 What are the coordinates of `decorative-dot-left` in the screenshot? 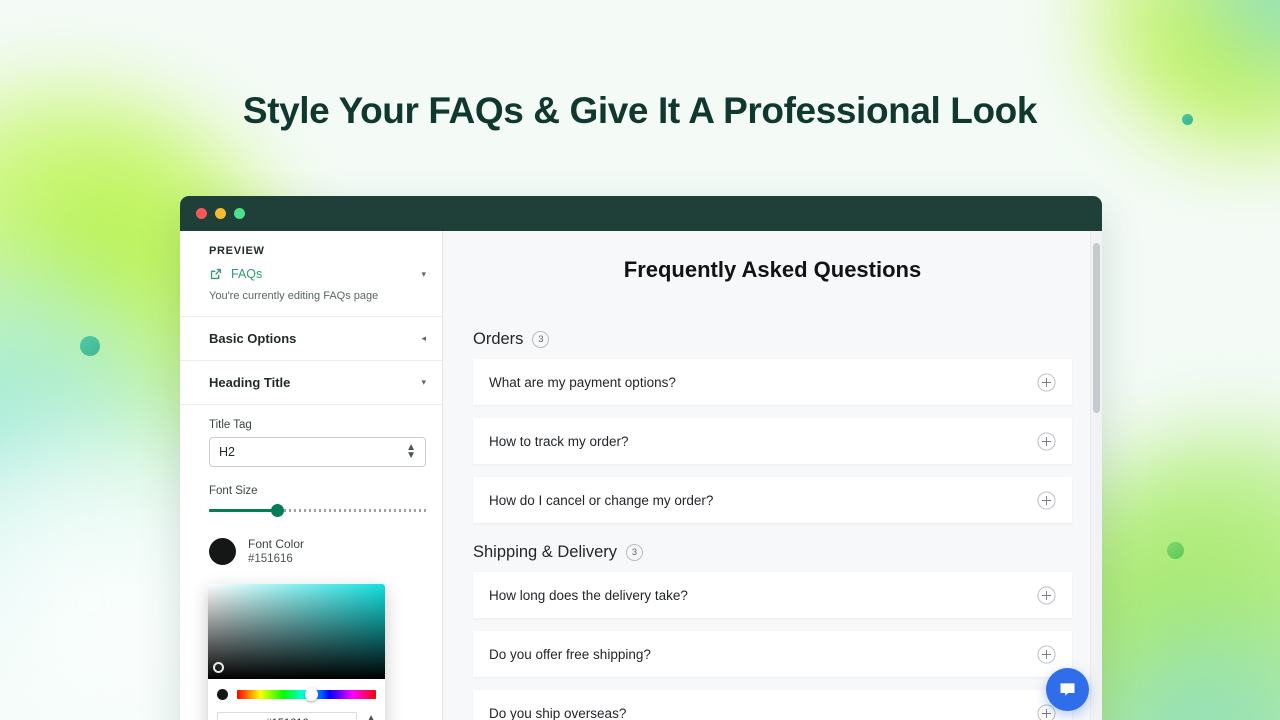 It's located at (90, 346).